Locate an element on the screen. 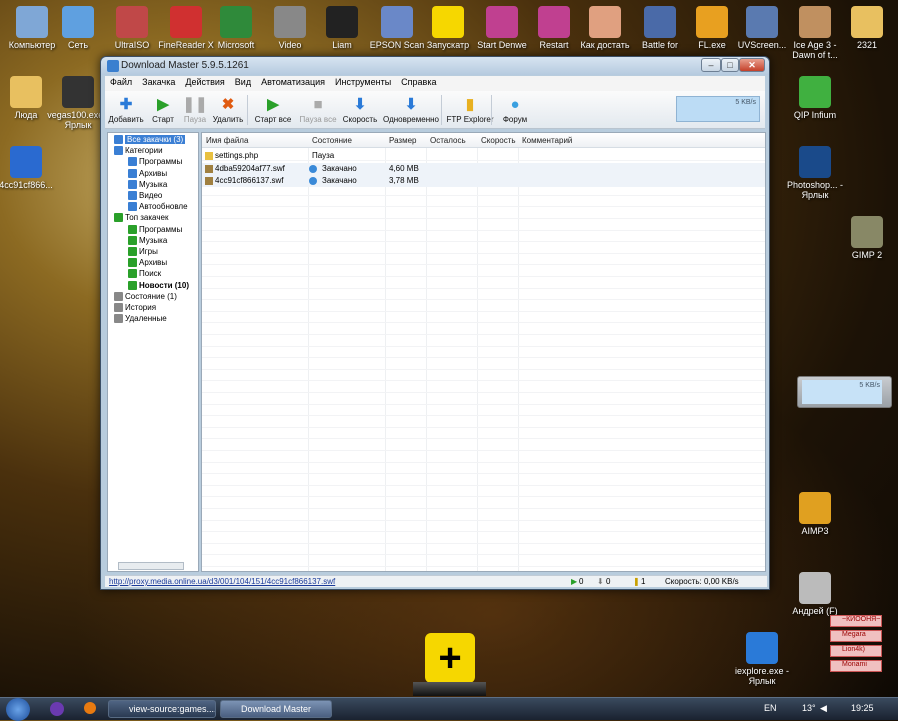  minimize-button: – is located at coordinates (711, 65).